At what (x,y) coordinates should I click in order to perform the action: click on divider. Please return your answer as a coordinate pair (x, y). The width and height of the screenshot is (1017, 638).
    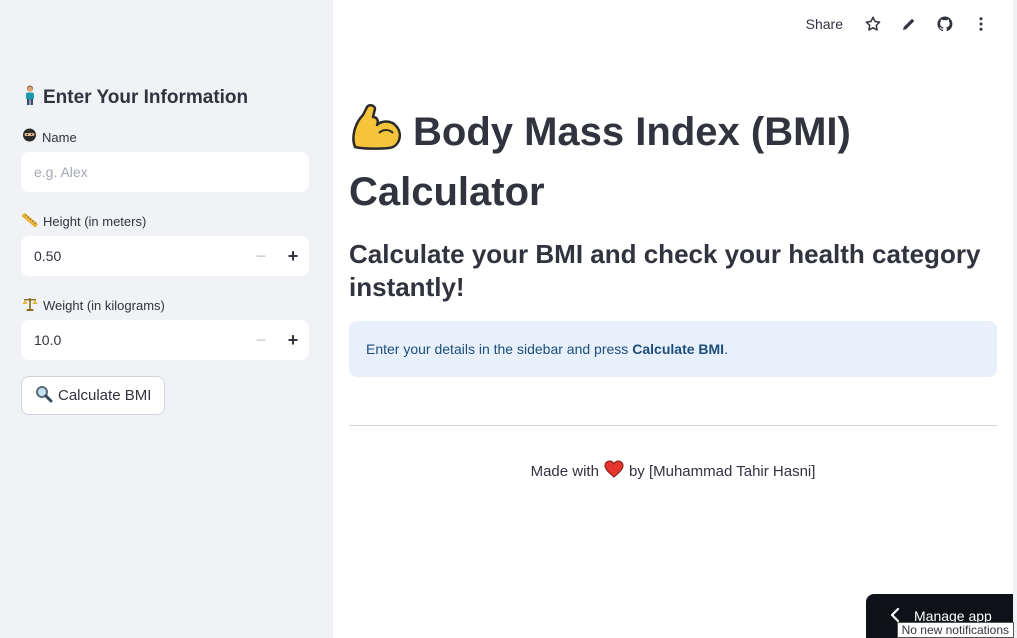
    Looking at the image, I should click on (673, 425).